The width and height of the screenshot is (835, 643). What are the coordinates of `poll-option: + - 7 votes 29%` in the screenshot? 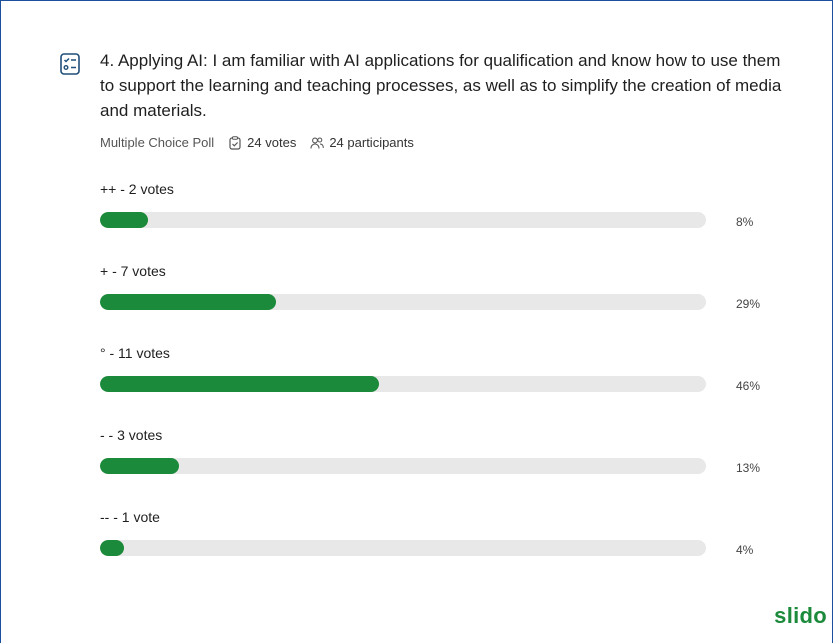 It's located at (430, 304).